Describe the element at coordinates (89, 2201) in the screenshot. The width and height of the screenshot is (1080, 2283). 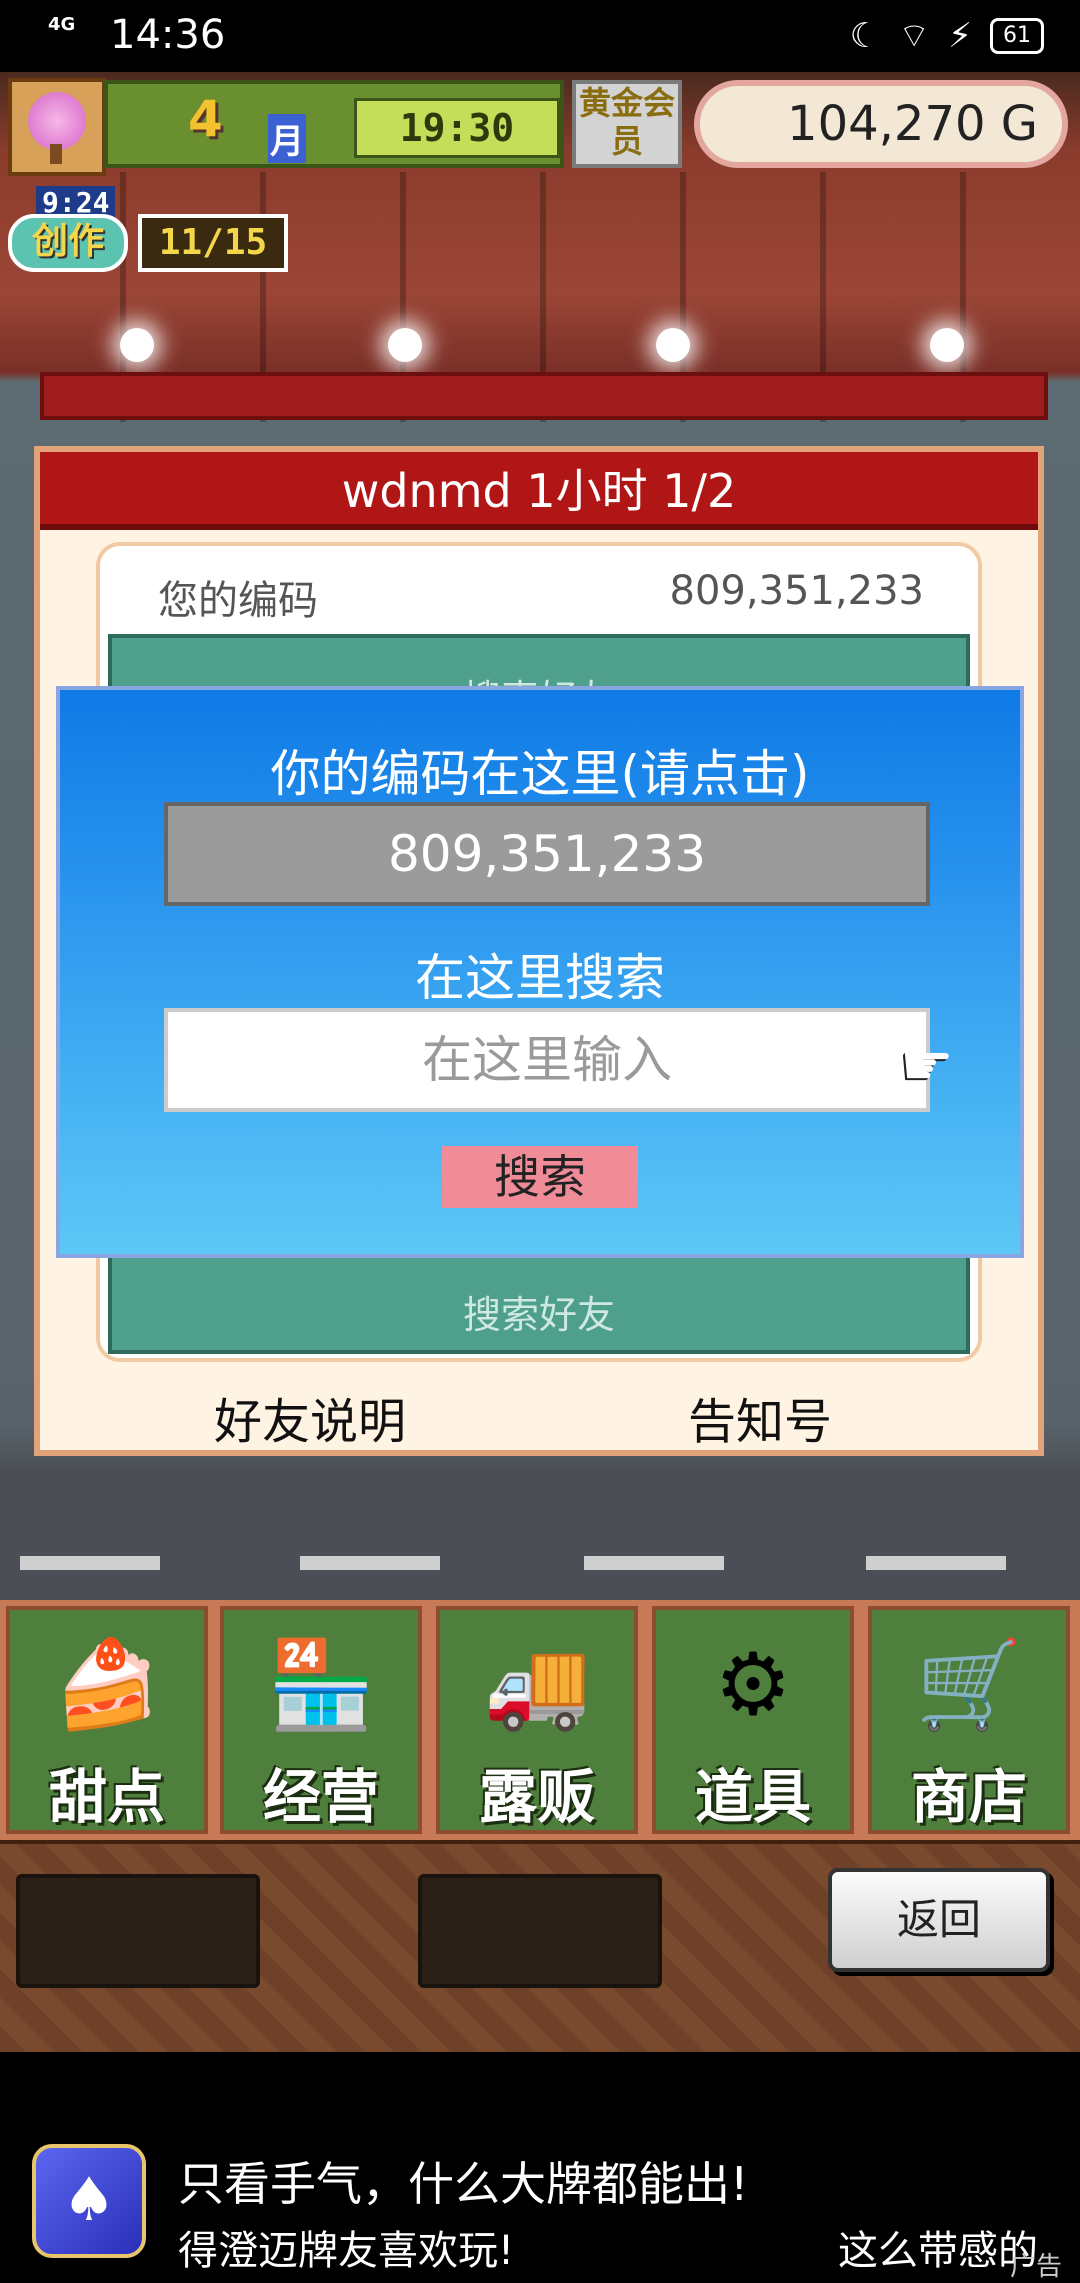
I see `ad-app-icon: ♠` at that location.